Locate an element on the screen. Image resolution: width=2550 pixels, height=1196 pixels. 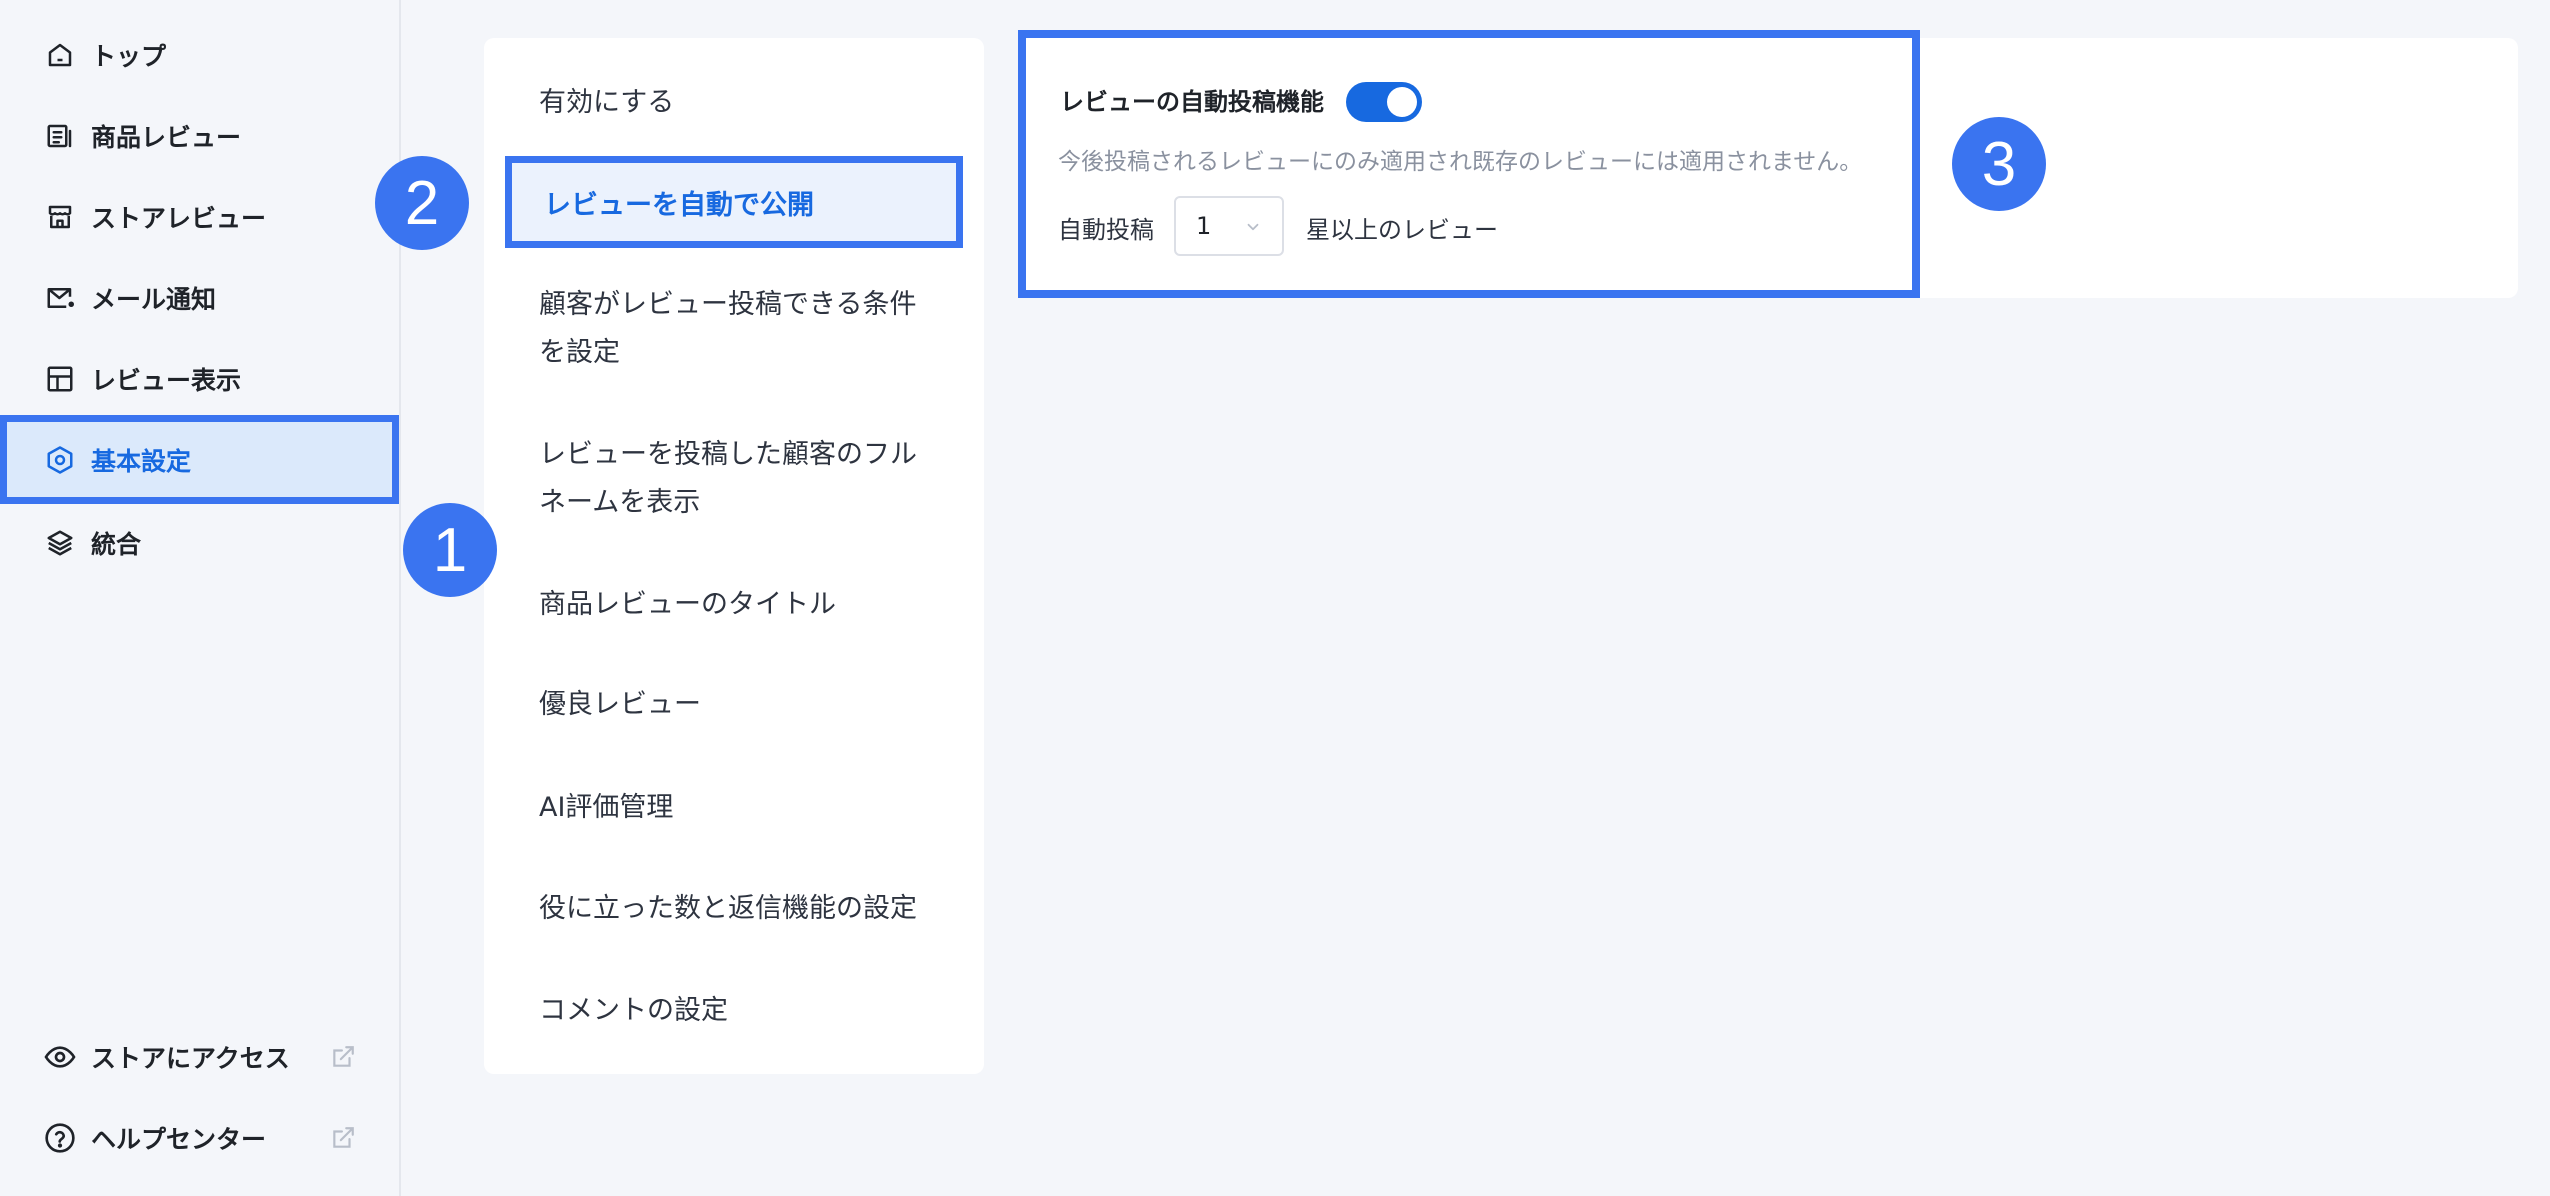
sidebar-item-label: メール通知 is located at coordinates (154, 299).